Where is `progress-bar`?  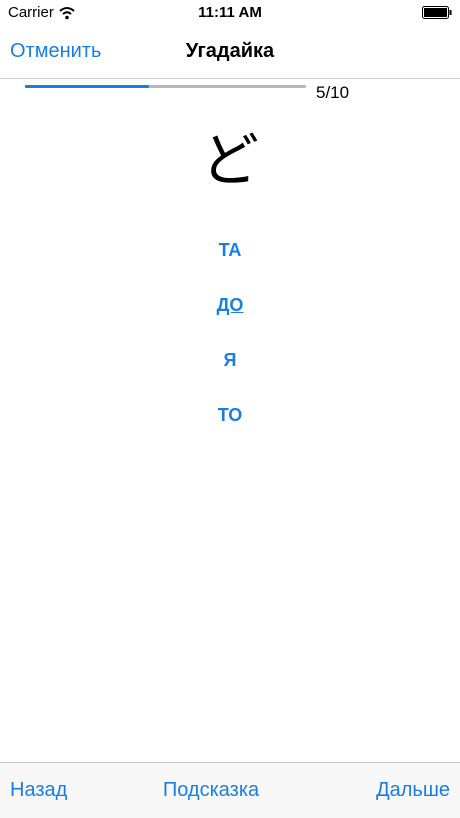 progress-bar is located at coordinates (165, 86).